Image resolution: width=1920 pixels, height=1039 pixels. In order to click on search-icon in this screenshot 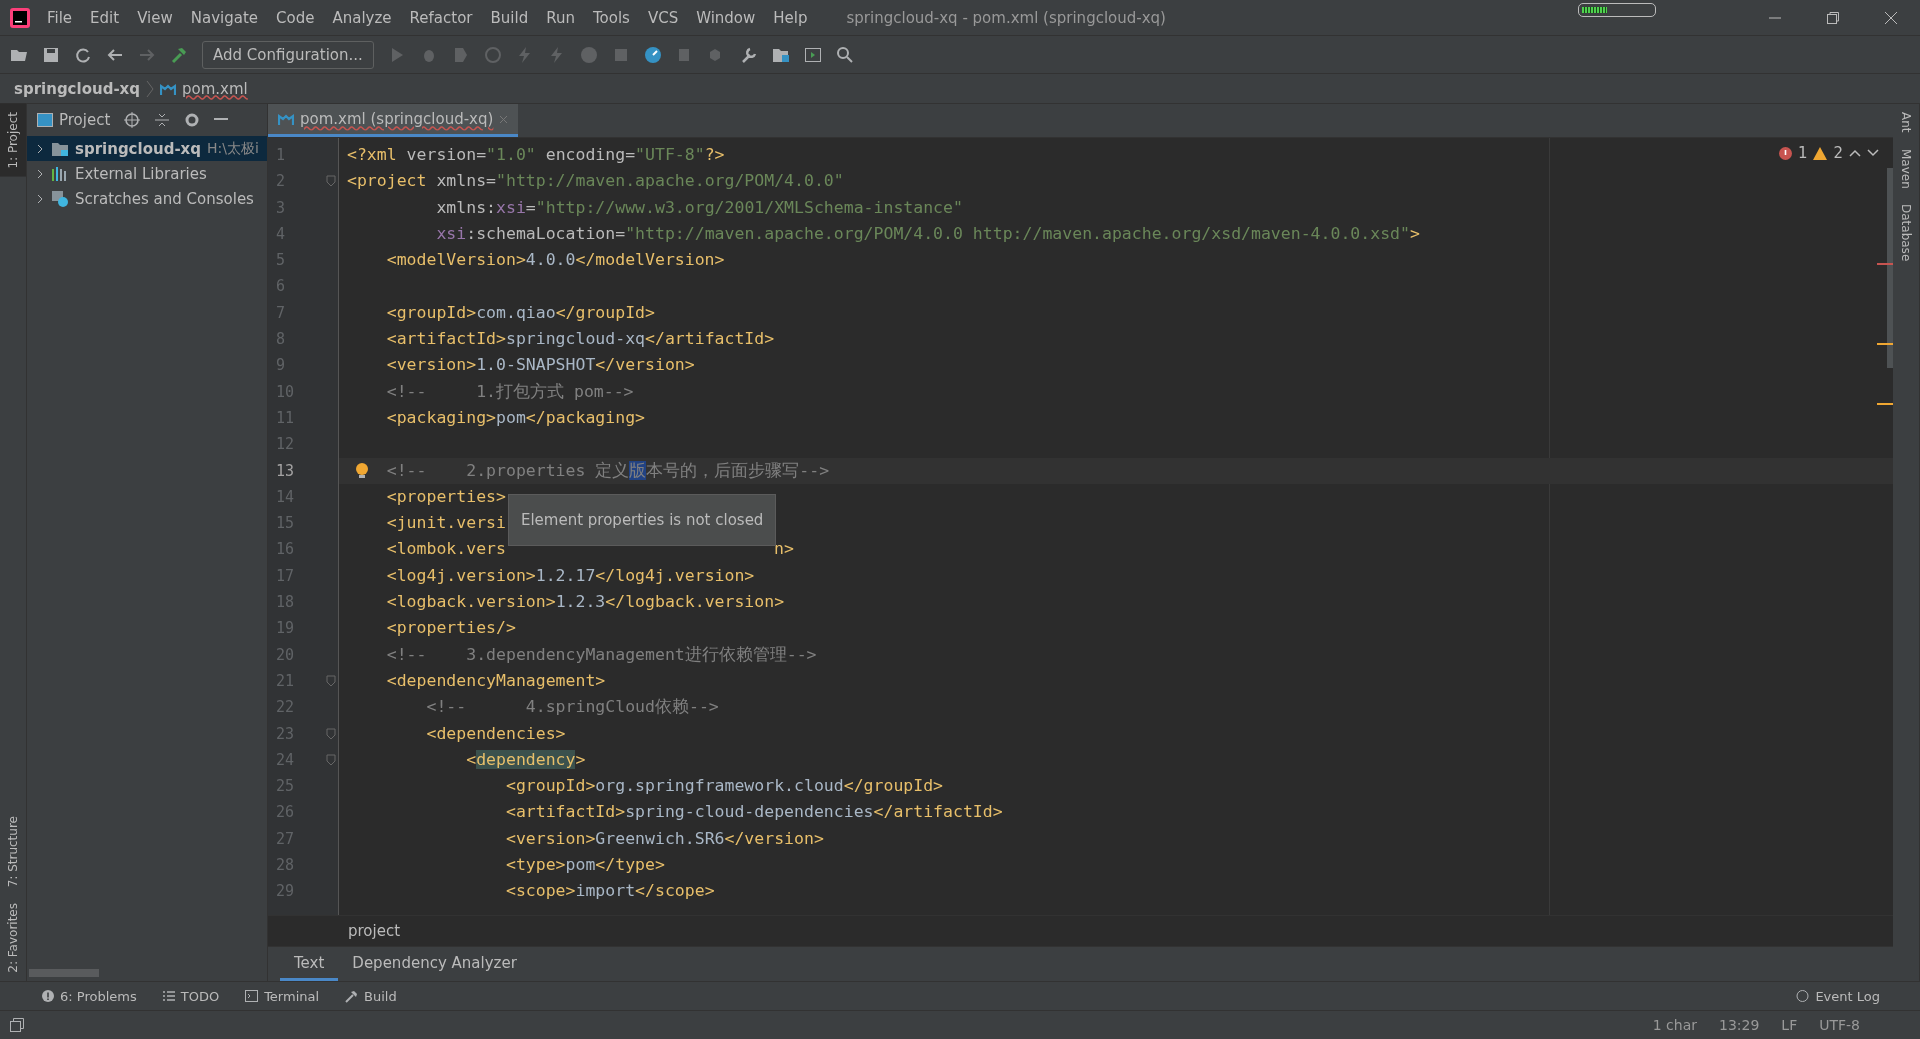, I will do `click(844, 54)`.